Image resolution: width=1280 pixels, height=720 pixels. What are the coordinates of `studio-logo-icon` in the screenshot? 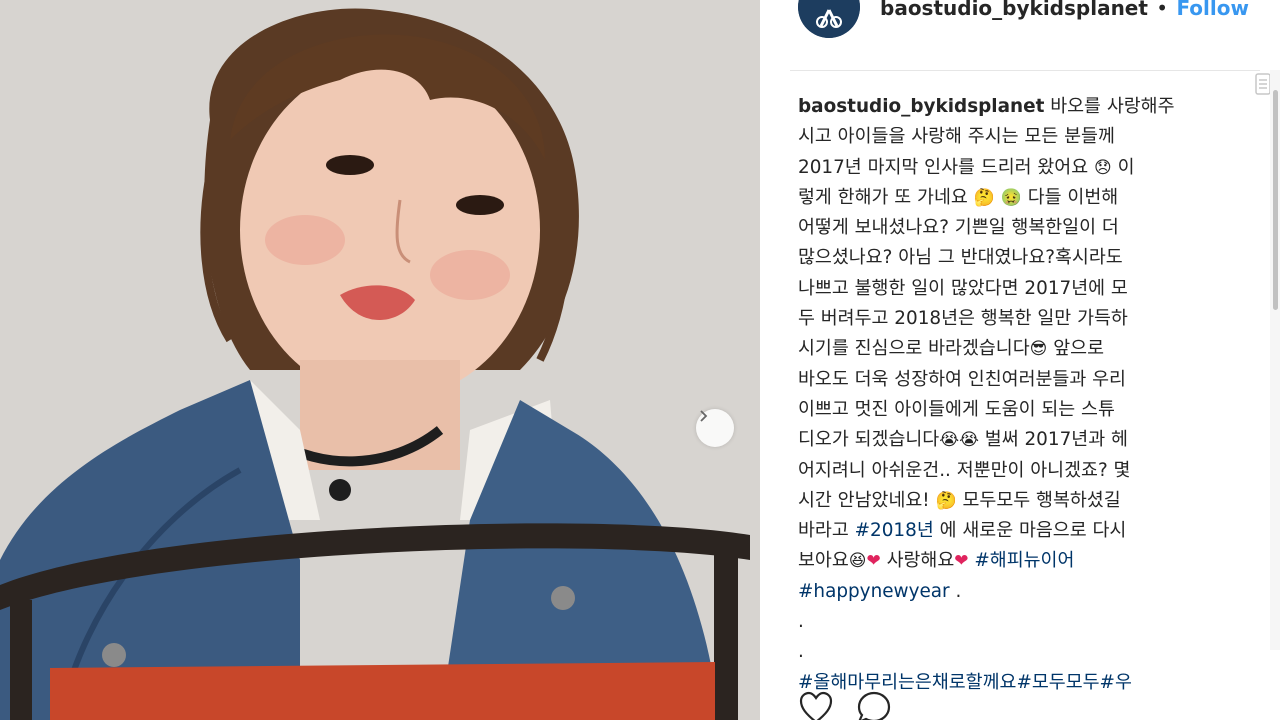 It's located at (829, 19).